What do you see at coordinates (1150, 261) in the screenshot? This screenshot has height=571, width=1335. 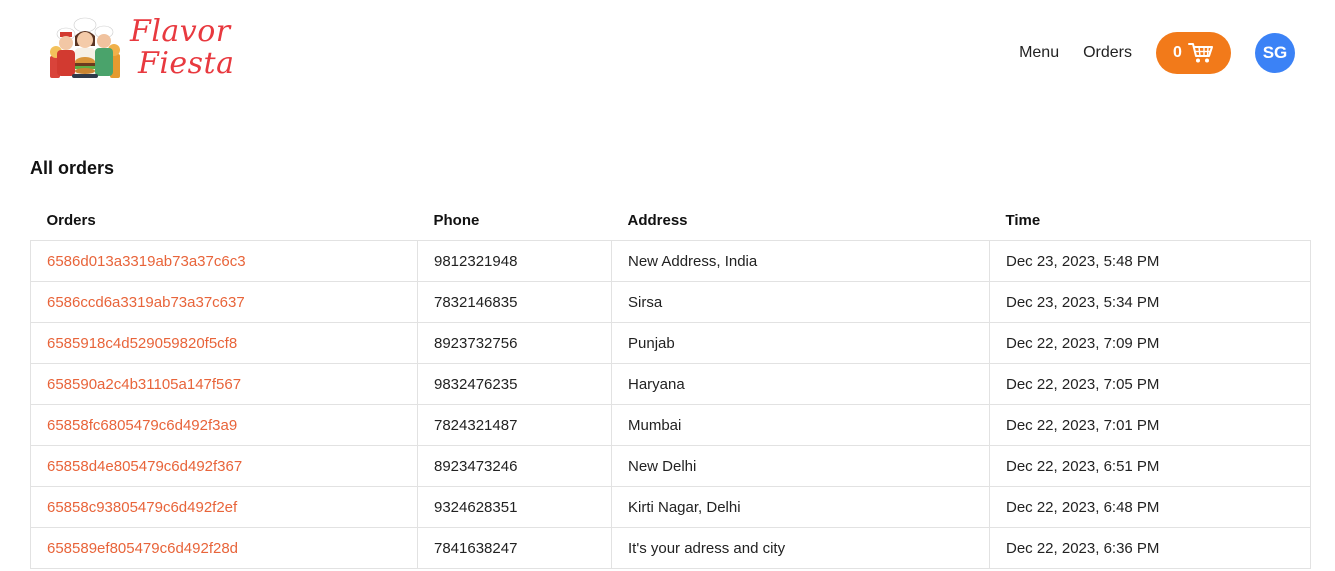 I see `time-cell: Dec 23, 2023, 5:48 PM` at bounding box center [1150, 261].